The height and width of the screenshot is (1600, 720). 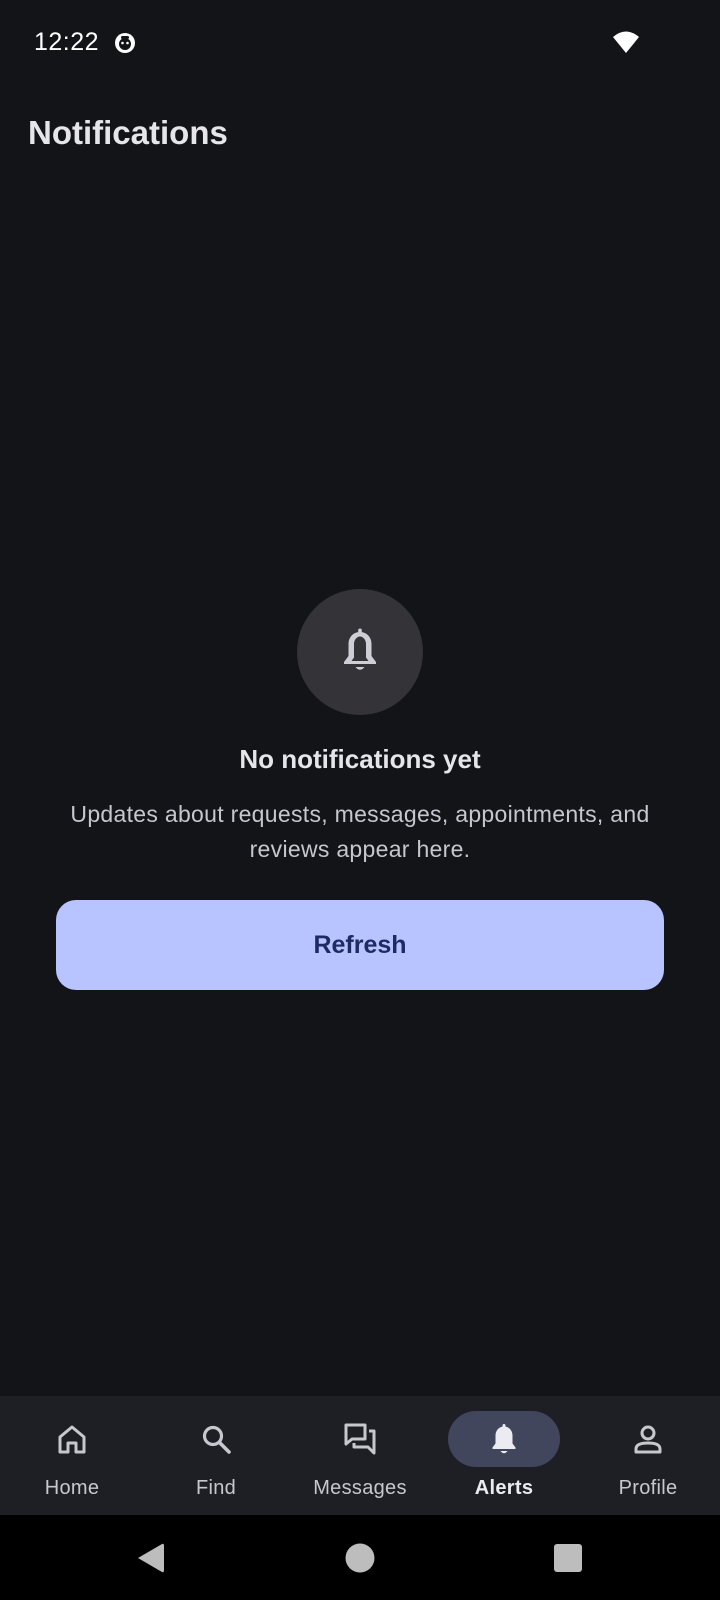 I want to click on refresh-button: Refresh, so click(x=360, y=945).